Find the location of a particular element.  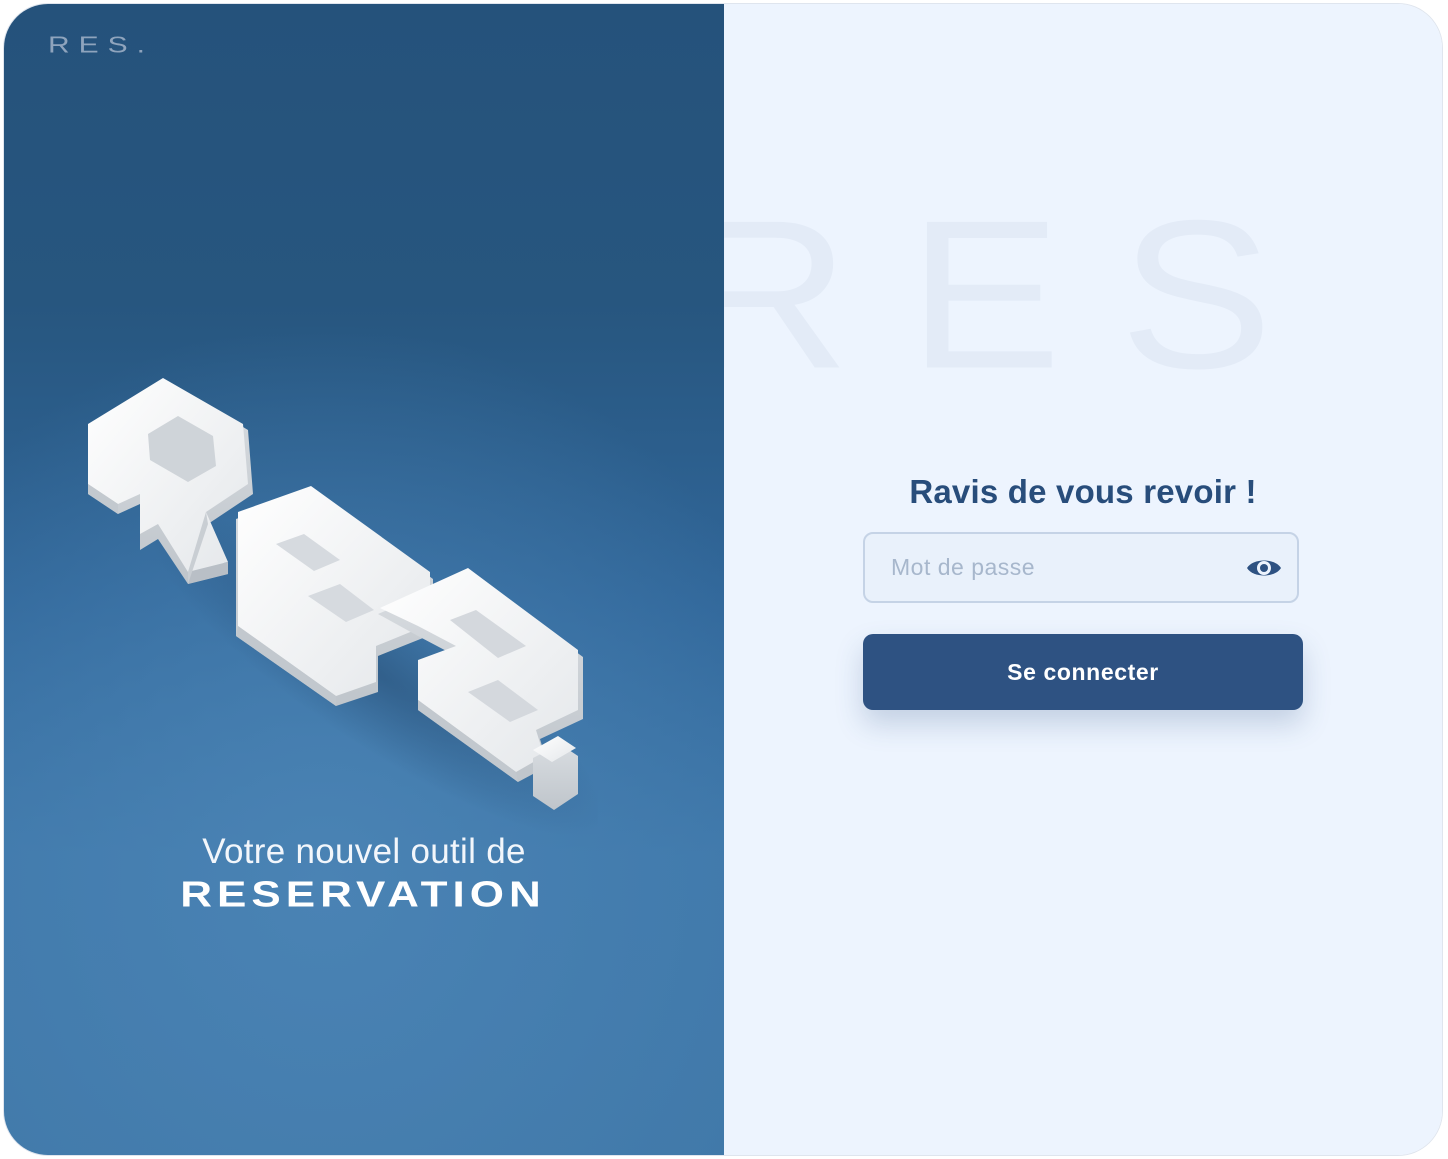

login-button: Se connecter is located at coordinates (1083, 672).